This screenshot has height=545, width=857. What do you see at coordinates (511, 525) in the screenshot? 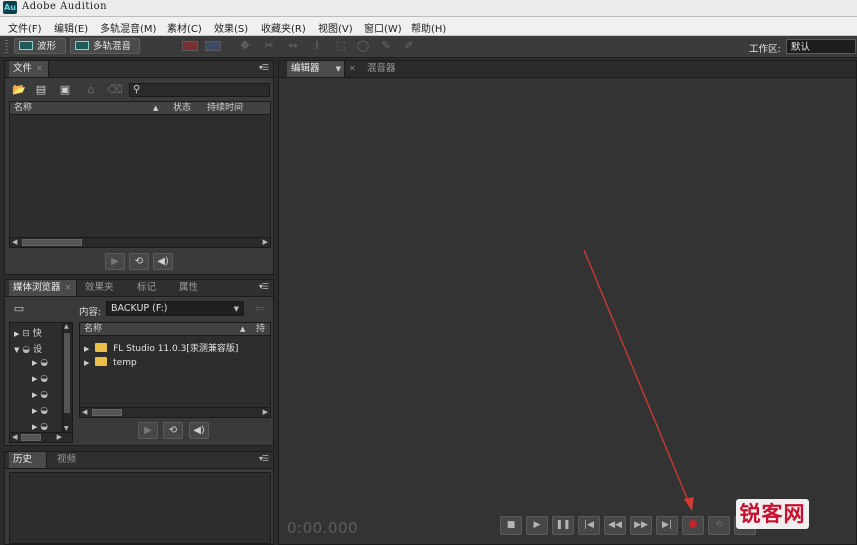
I see `stop-button: ■` at bounding box center [511, 525].